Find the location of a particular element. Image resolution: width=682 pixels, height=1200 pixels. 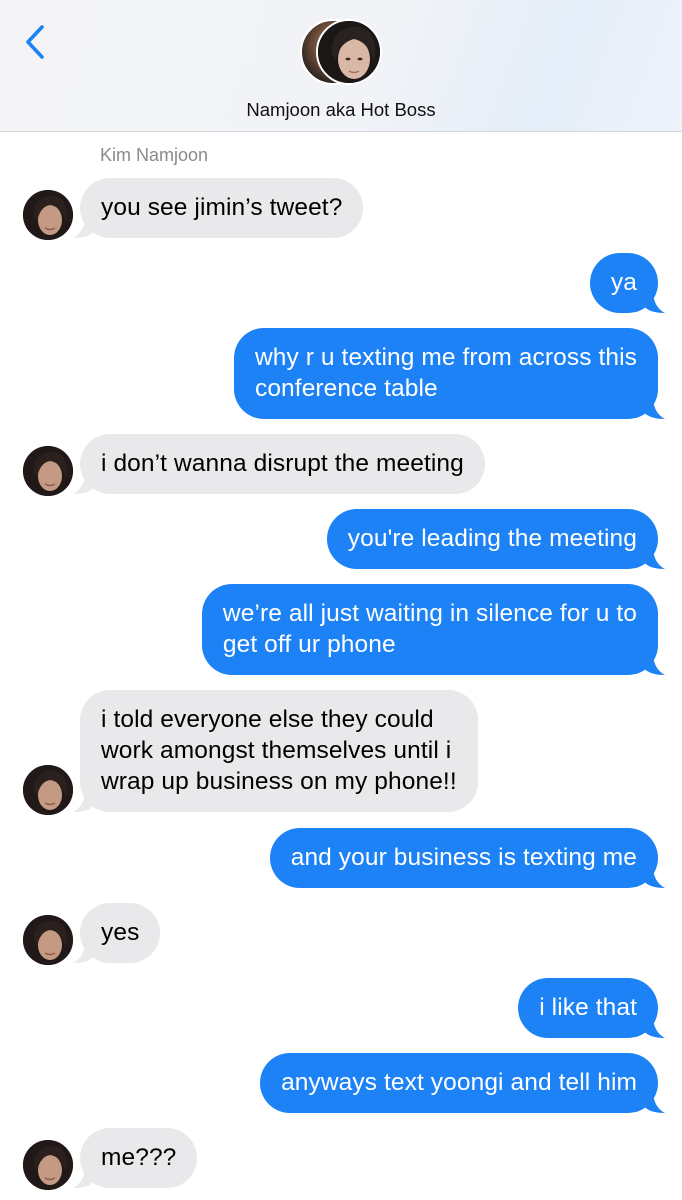

chevron-left-icon is located at coordinates (35, 42).